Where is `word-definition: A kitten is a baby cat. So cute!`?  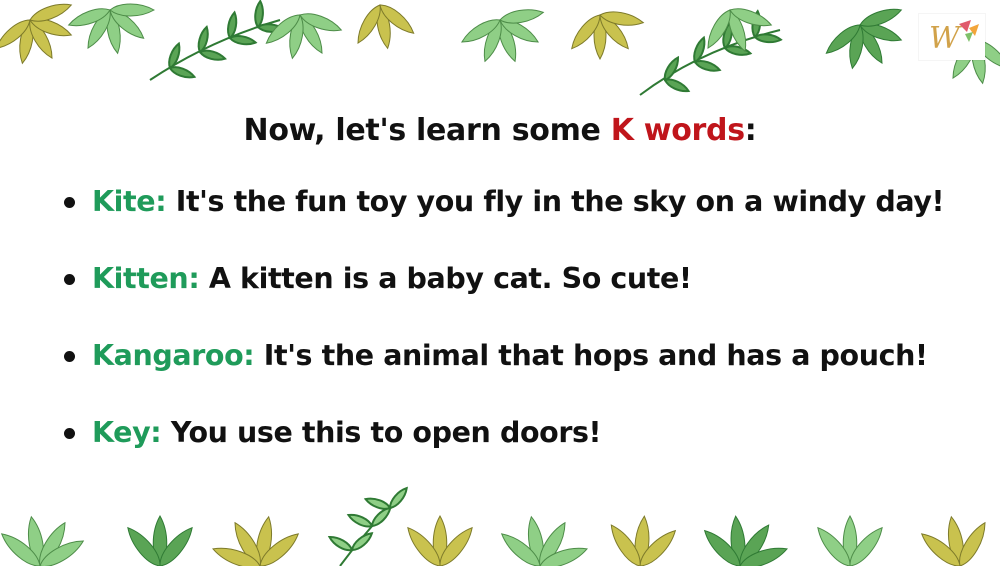
word-definition: A kitten is a baby cat. So cute! is located at coordinates (445, 278).